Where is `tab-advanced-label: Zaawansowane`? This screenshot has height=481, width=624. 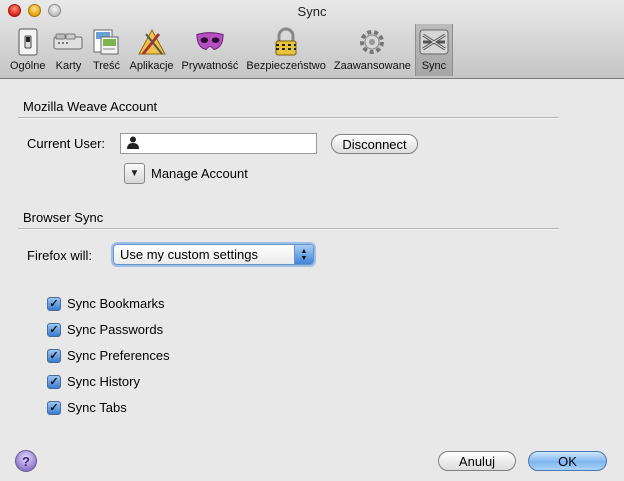 tab-advanced-label: Zaawansowane is located at coordinates (372, 66).